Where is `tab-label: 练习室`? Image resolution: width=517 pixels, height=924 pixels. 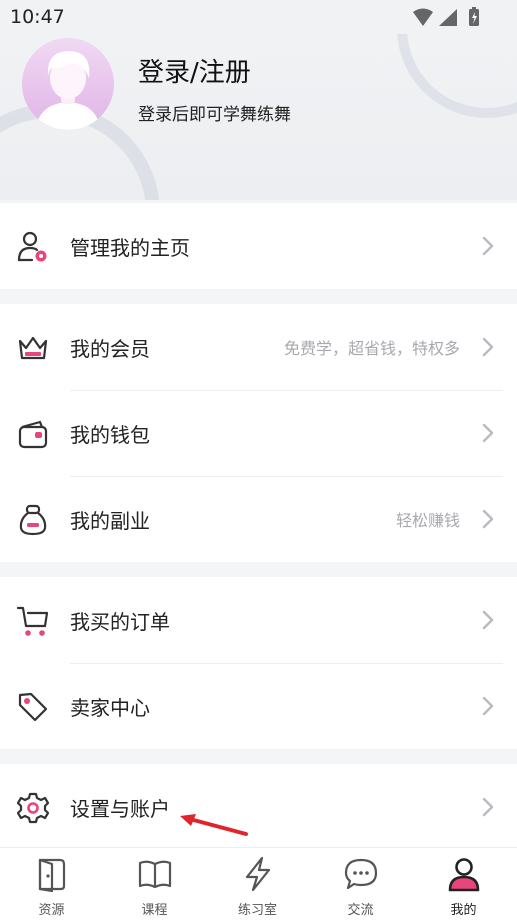
tab-label: 练习室 is located at coordinates (257, 910).